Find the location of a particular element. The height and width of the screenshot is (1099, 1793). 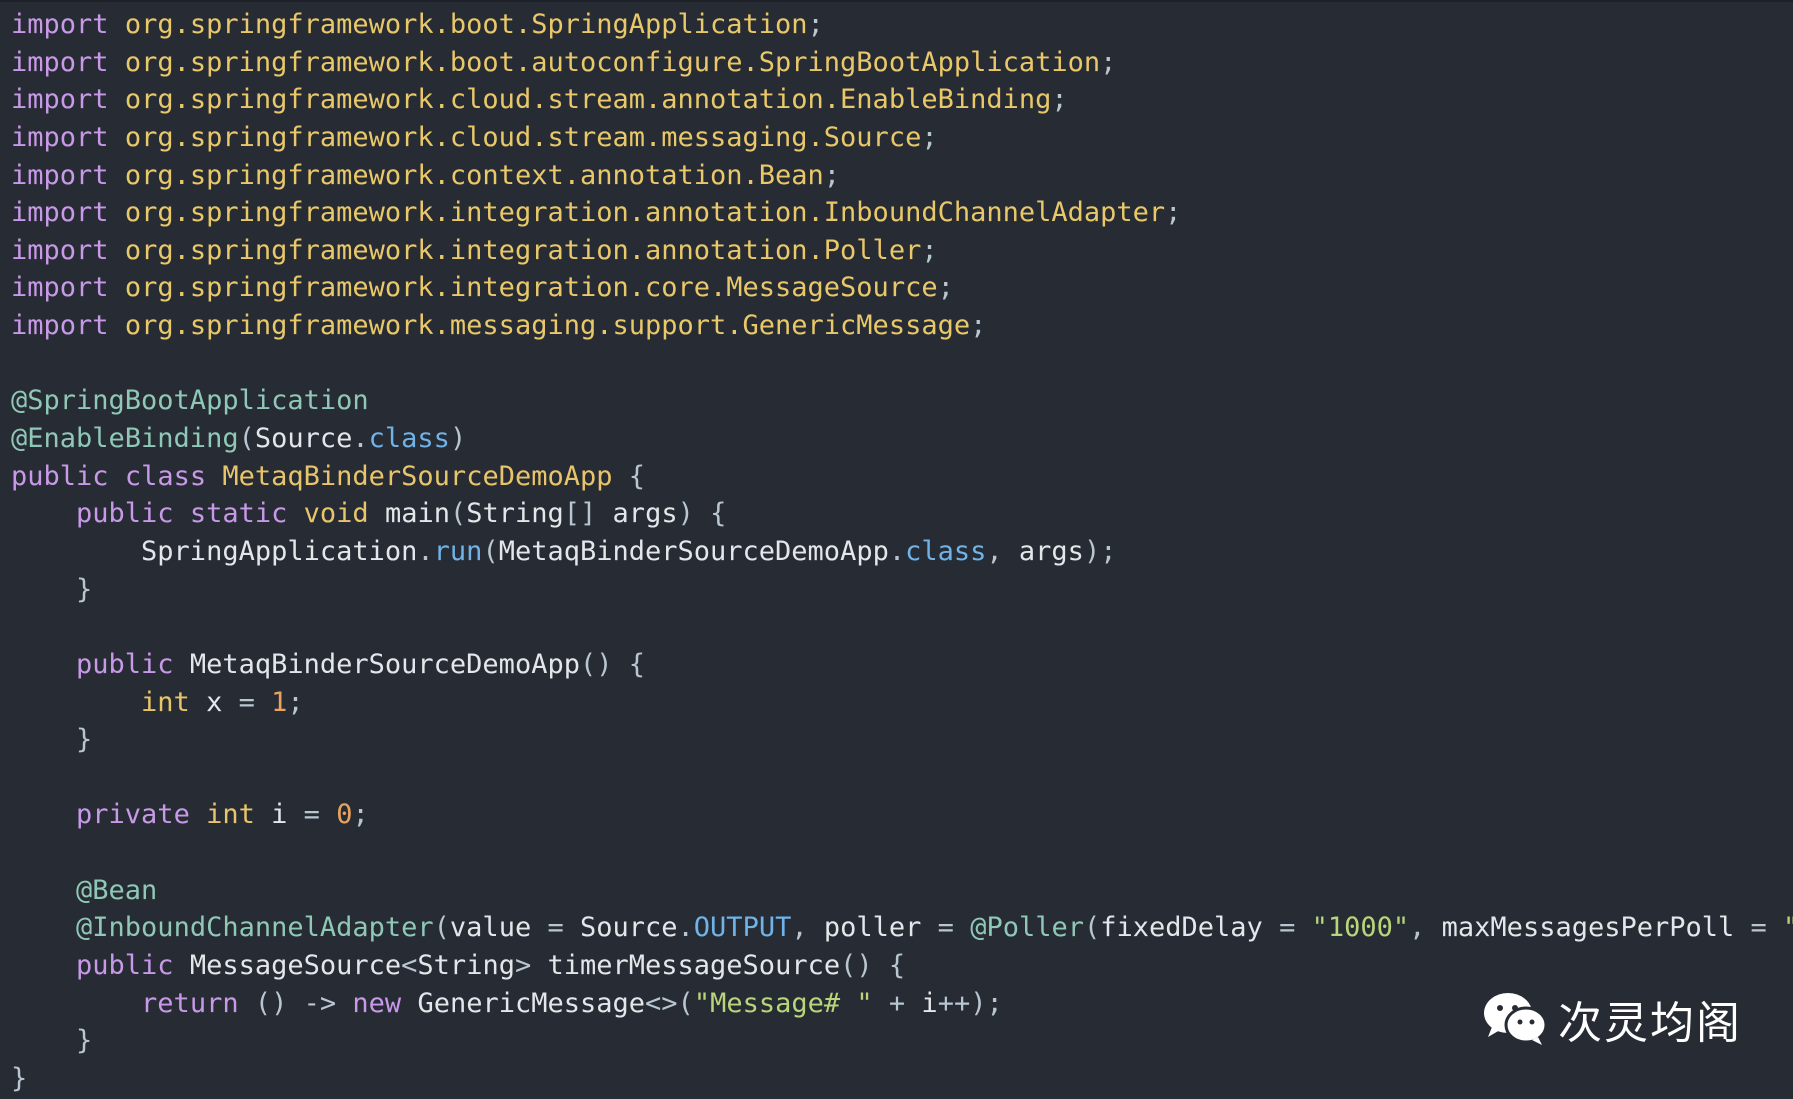

code-text: Source is located at coordinates (303, 439).